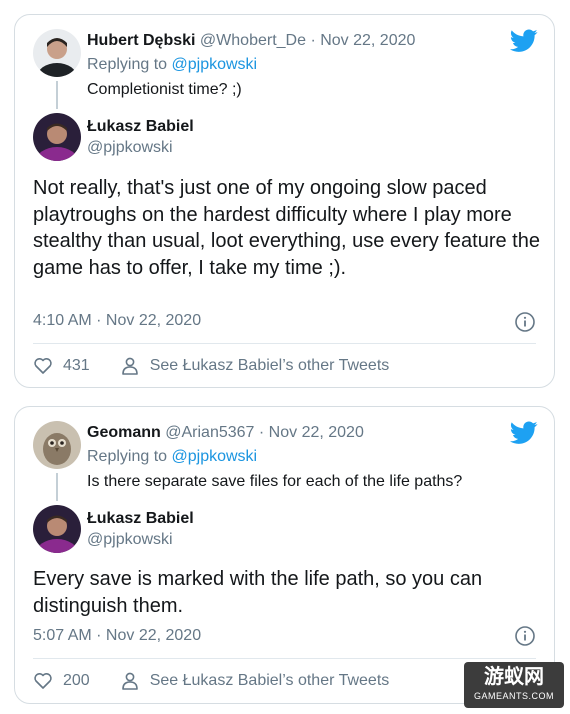 The image size is (570, 714). Describe the element at coordinates (76, 681) in the screenshot. I see `like-count: 200` at that location.